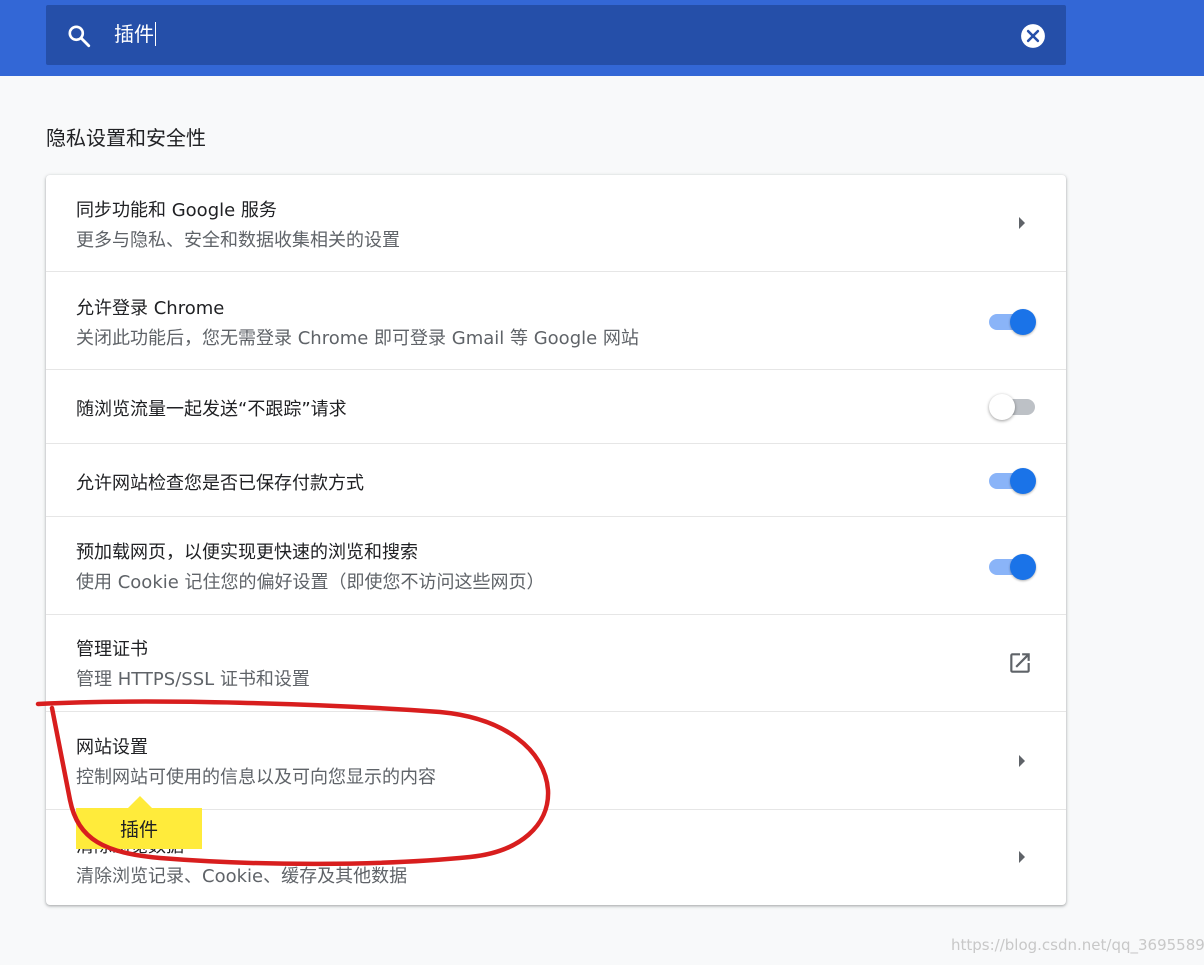 Image resolution: width=1204 pixels, height=965 pixels. I want to click on external-link-icon, so click(1020, 663).